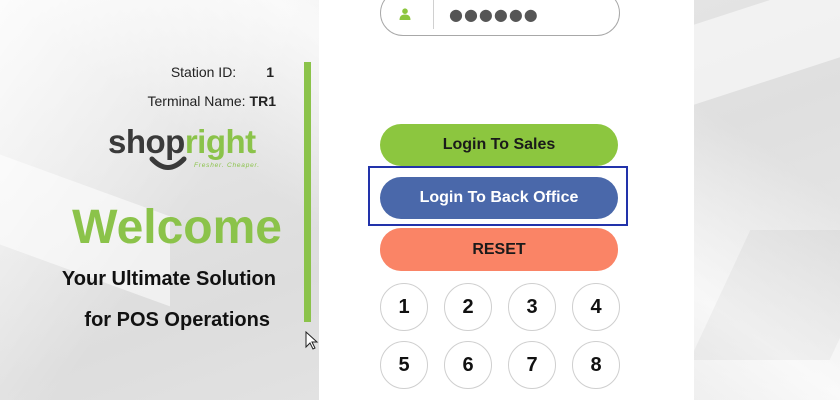 The width and height of the screenshot is (840, 400). I want to click on logo-tagline: Fresher. Cheaper., so click(227, 165).